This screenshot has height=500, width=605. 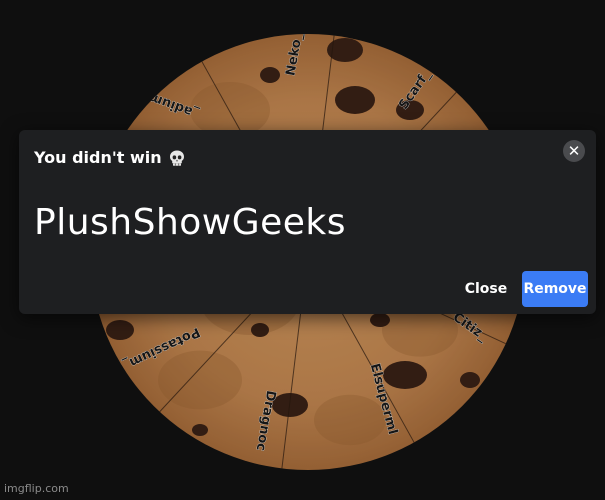 I want to click on remove-button: Remove, so click(x=555, y=289).